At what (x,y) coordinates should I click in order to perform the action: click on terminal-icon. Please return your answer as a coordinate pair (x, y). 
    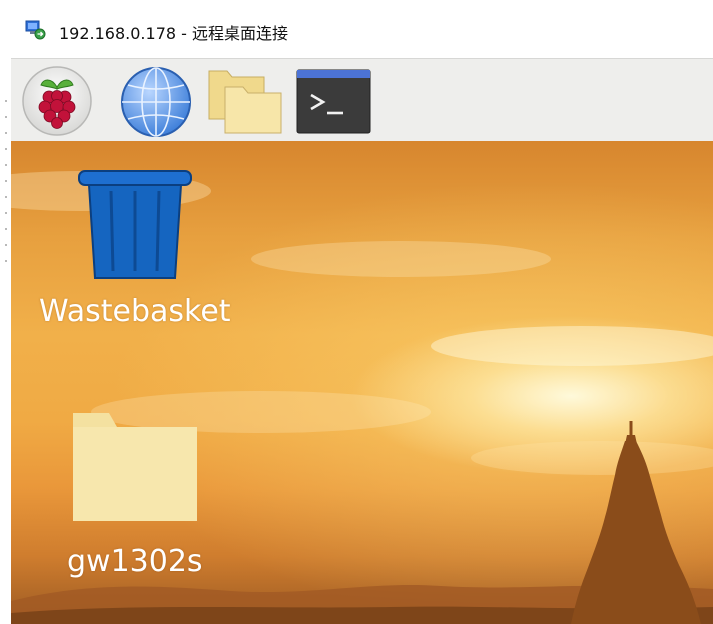
    Looking at the image, I should click on (333, 101).